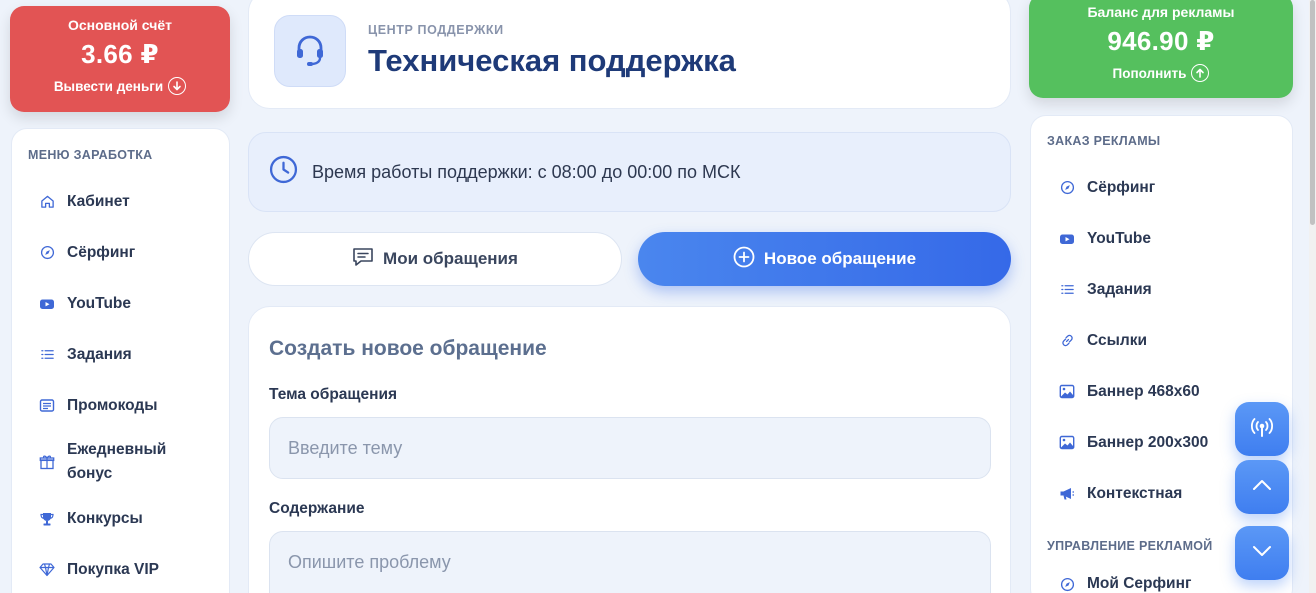  I want to click on sidebar-item-label: Промокоды, so click(112, 405).